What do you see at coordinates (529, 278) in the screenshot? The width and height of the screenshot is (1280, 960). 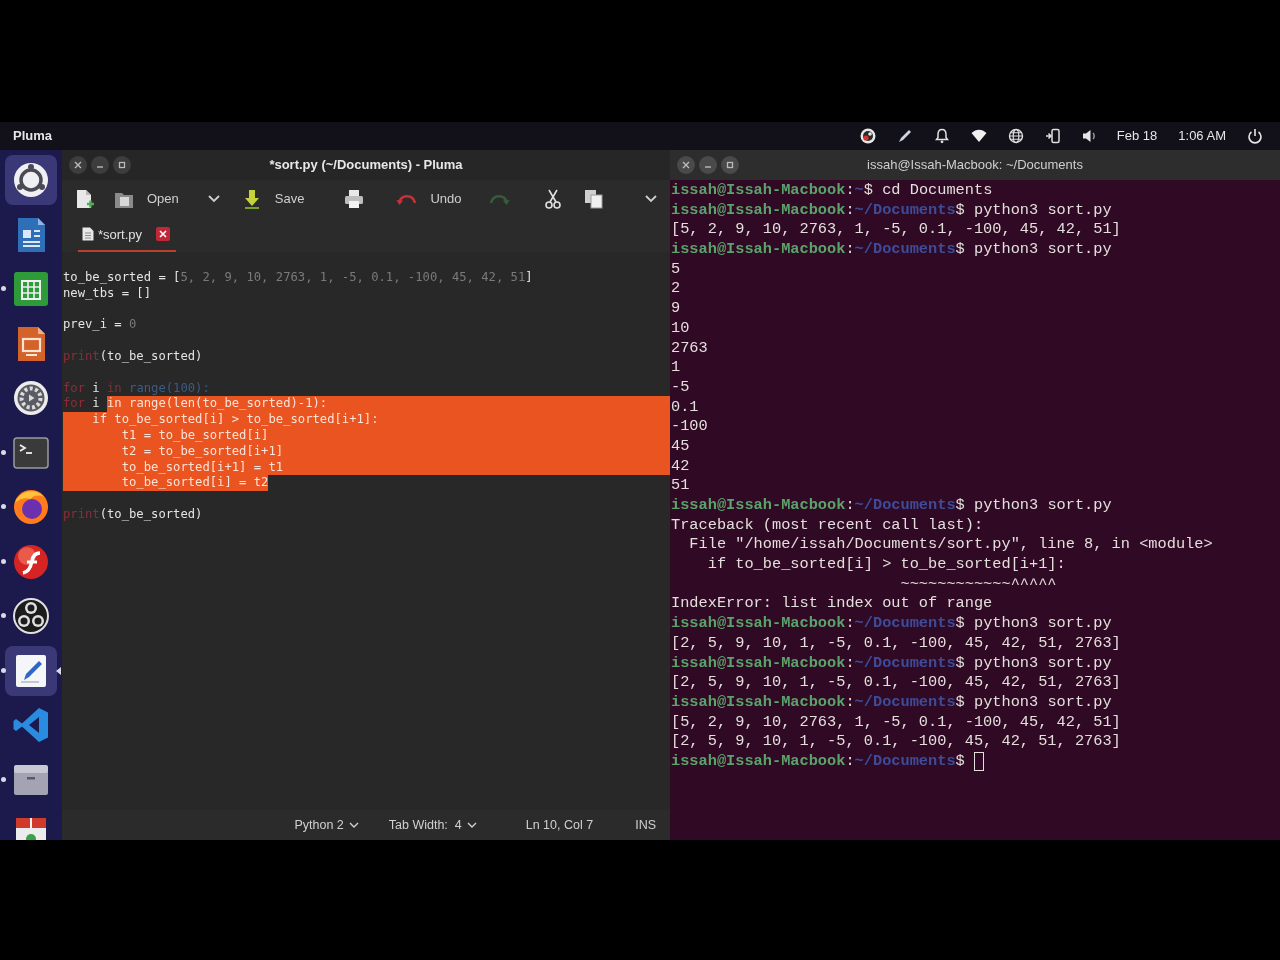 I see `code-text: ]` at bounding box center [529, 278].